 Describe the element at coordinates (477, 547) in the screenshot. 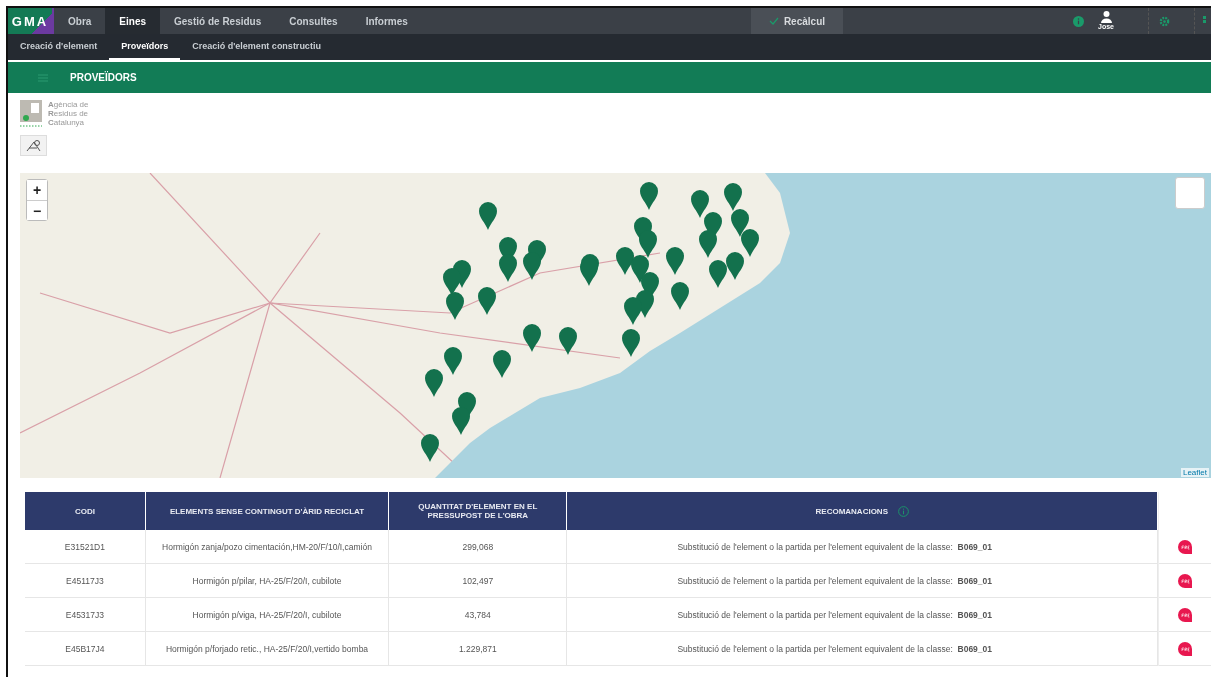

I see `table-cell: 299,068` at that location.